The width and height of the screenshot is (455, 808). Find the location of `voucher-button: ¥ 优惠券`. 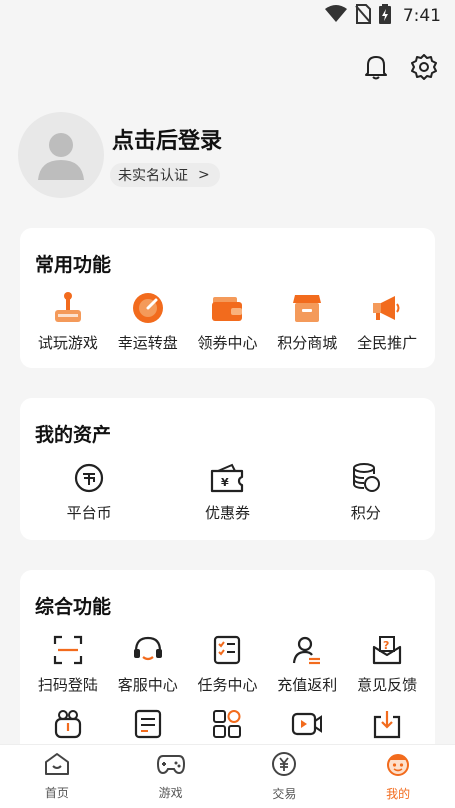

voucher-button: ¥ 优惠券 is located at coordinates (227, 491).